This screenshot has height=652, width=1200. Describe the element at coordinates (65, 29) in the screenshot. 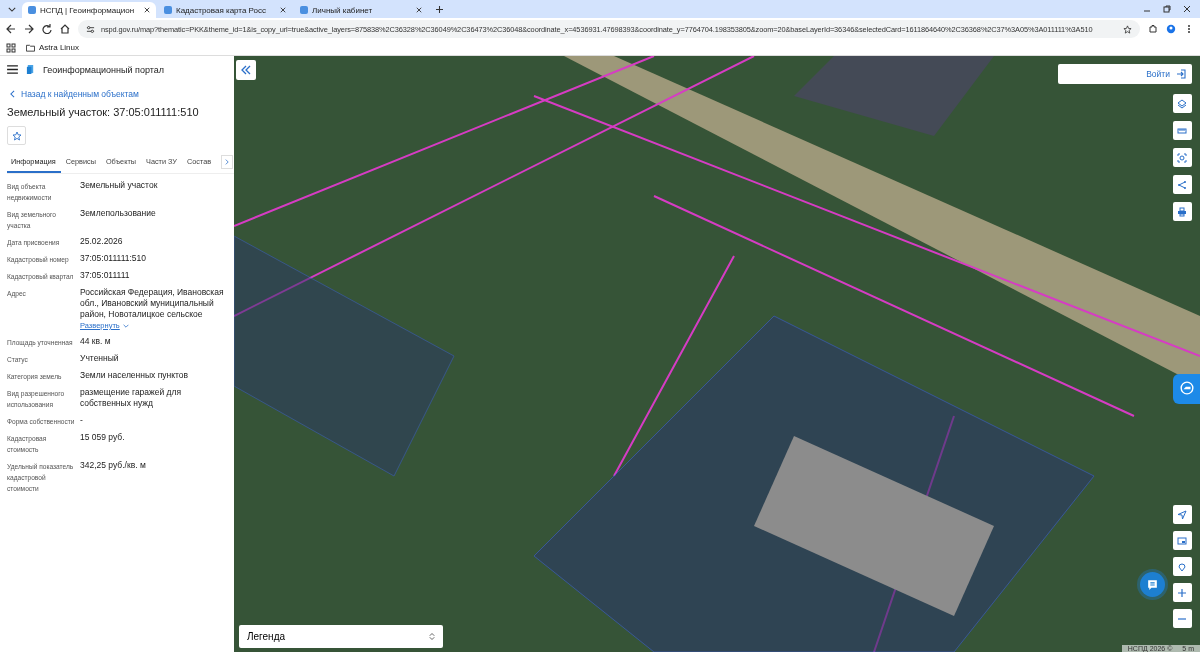

I see `home-icon` at that location.